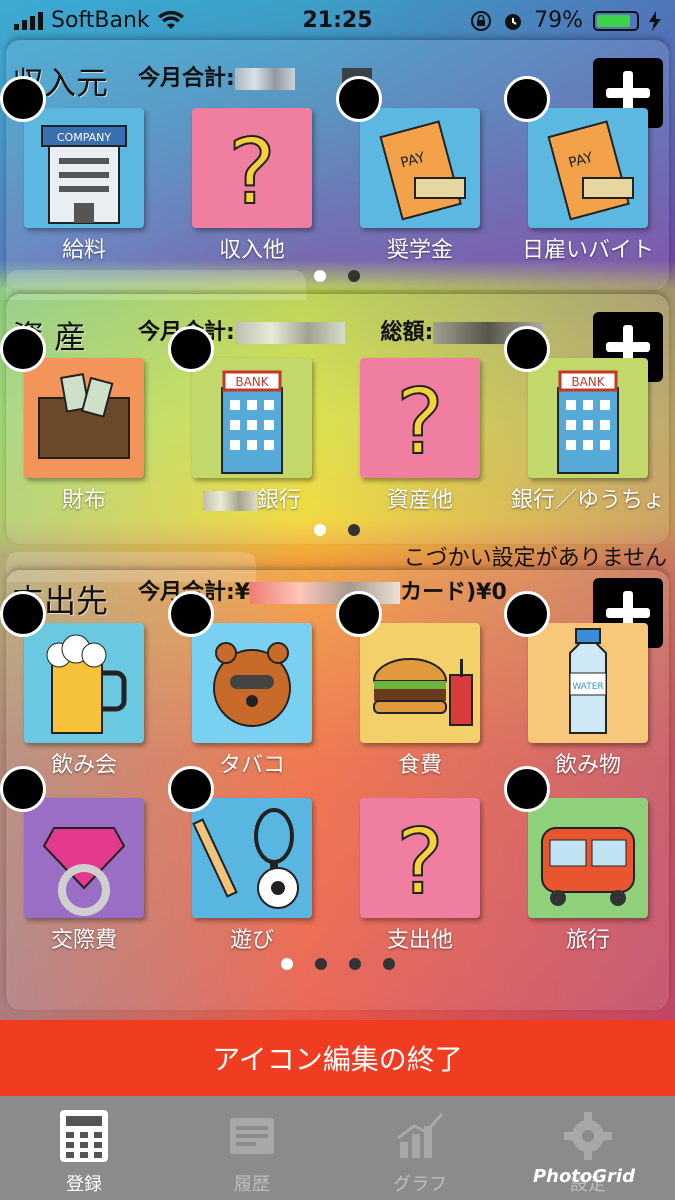 Image resolution: width=675 pixels, height=1200 pixels. What do you see at coordinates (252, 498) in the screenshot?
I see `asset-item-label: 銀行` at bounding box center [252, 498].